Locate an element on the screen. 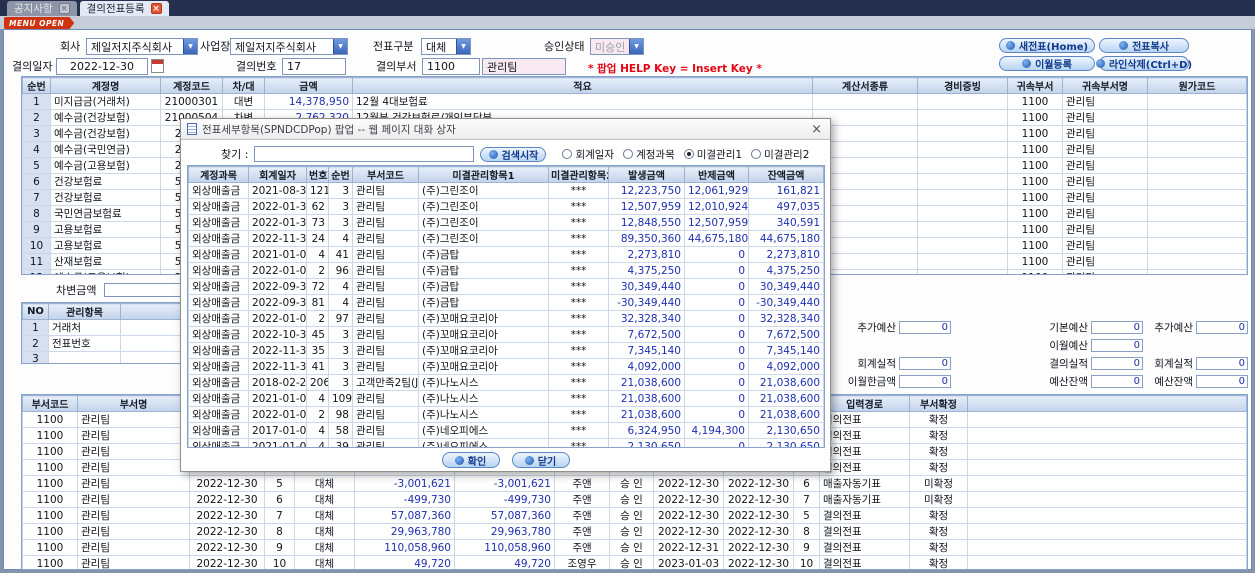  column-header: 미결관리항목2 is located at coordinates (578, 174).